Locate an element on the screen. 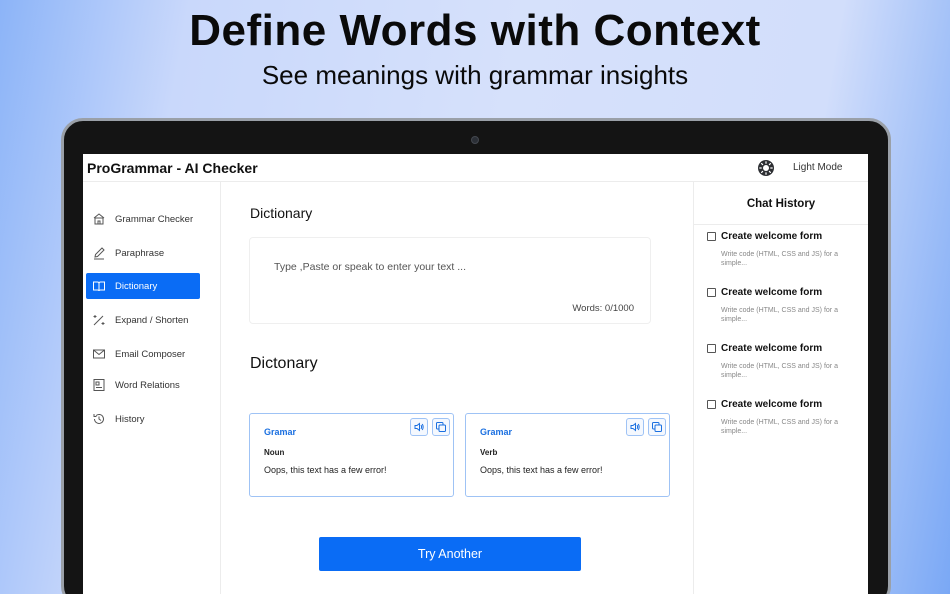 The width and height of the screenshot is (950, 594). card-part-of-speech: Verb is located at coordinates (489, 452).